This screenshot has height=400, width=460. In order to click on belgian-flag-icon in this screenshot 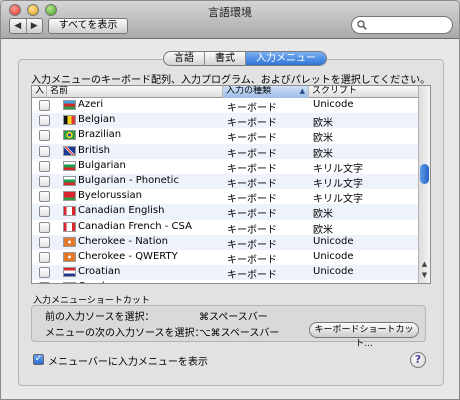, I will do `click(69, 120)`.